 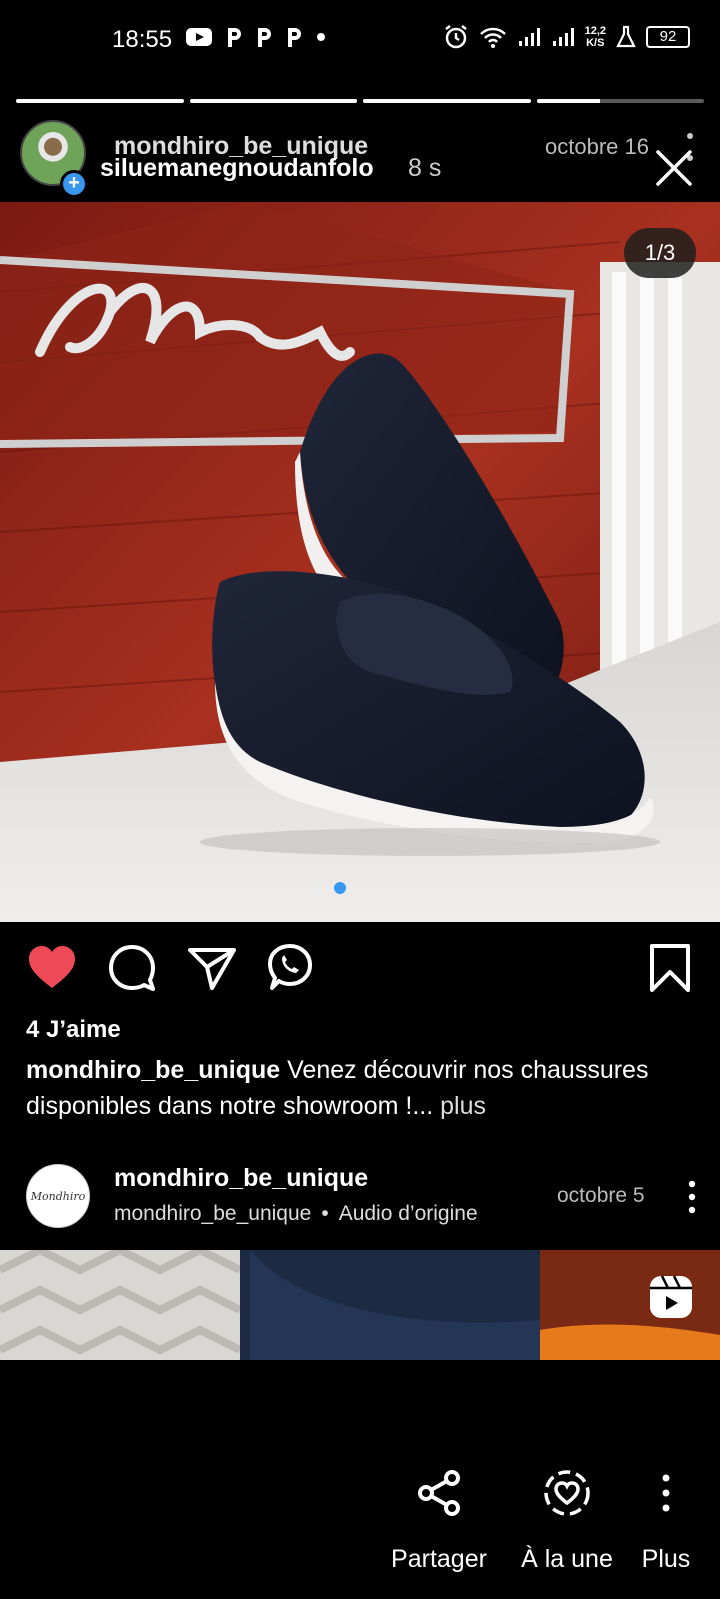 I want to click on carousel-dot, so click(x=340, y=888).